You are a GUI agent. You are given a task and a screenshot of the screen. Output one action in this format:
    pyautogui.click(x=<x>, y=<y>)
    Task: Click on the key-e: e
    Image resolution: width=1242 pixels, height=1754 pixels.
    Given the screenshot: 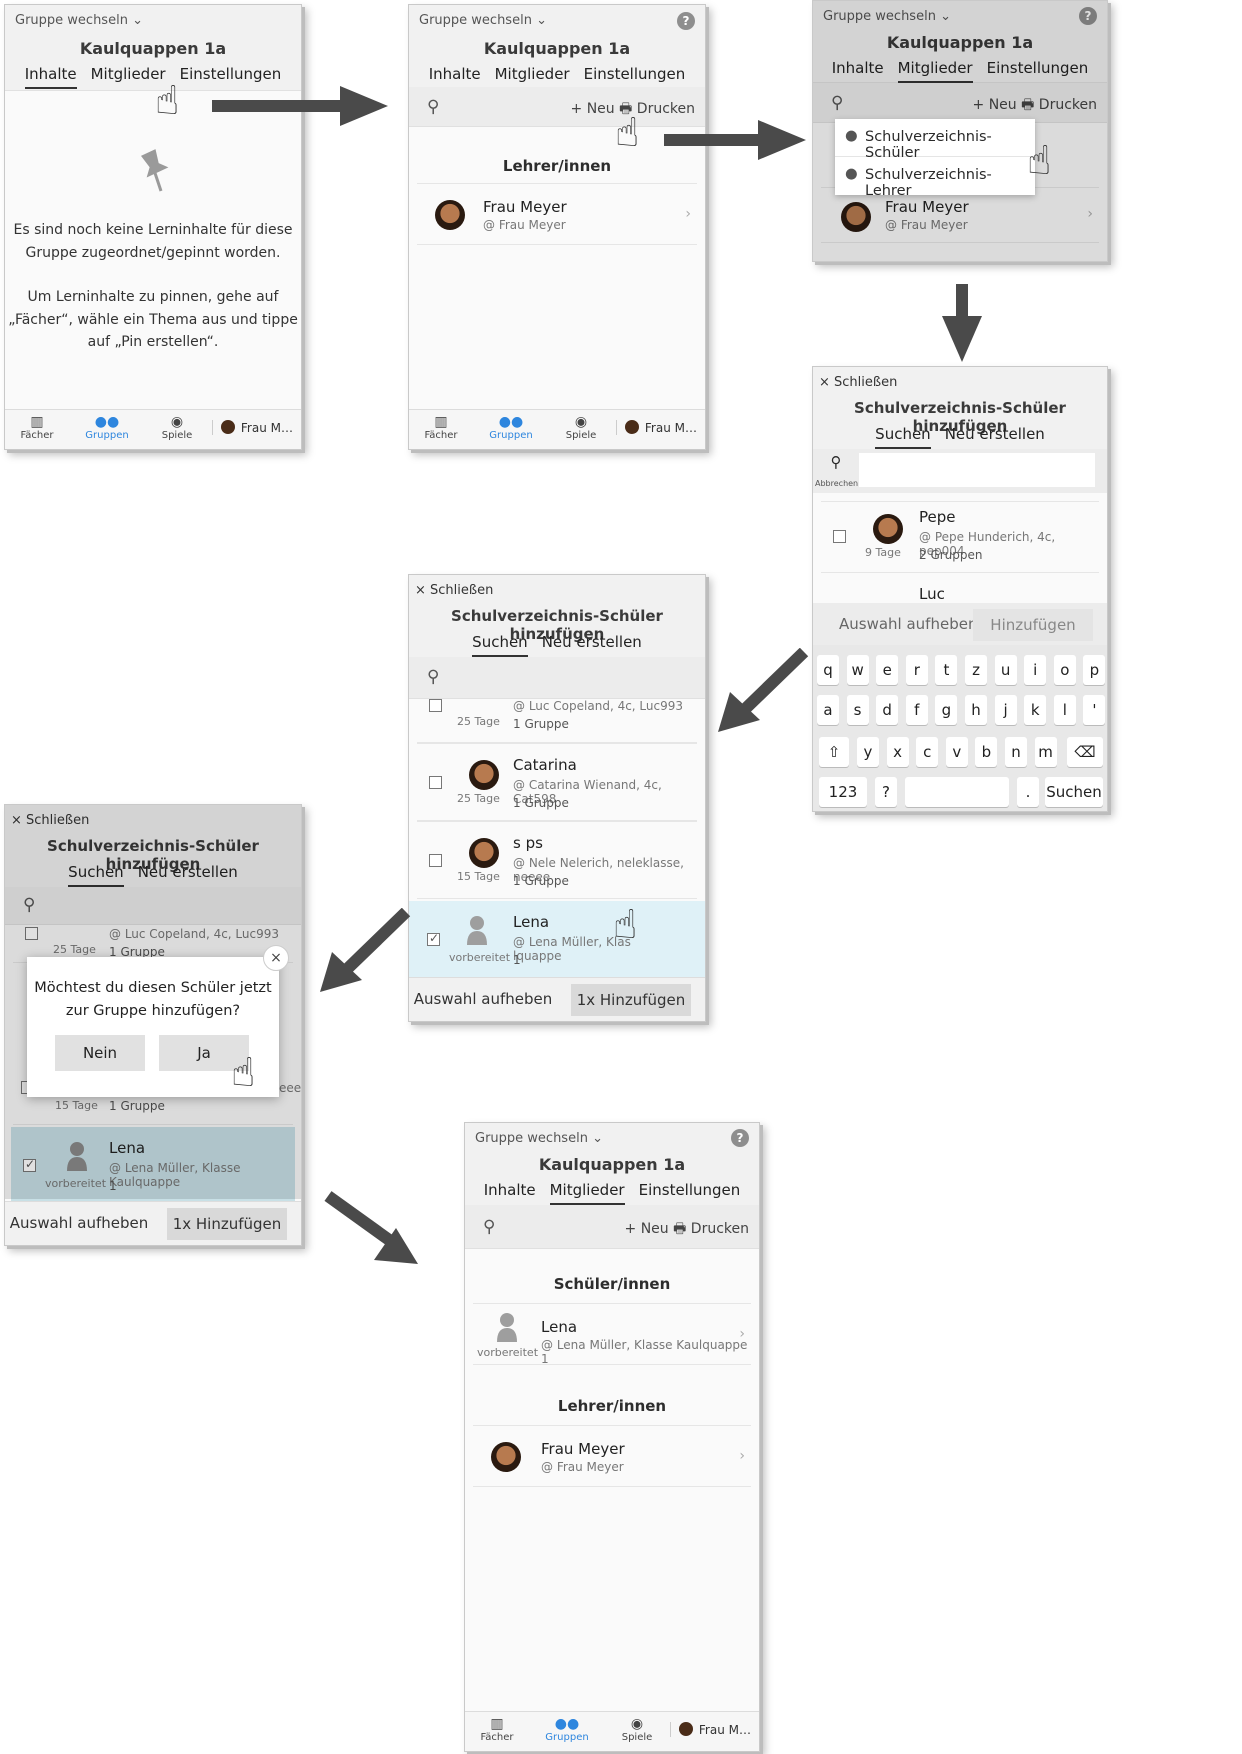 What is the action you would take?
    pyautogui.click(x=887, y=670)
    